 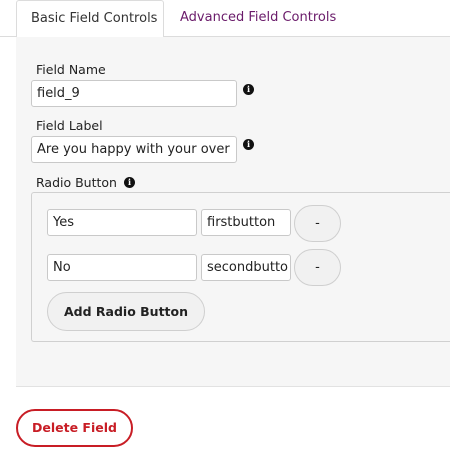 What do you see at coordinates (246, 222) in the screenshot?
I see `radio-option-value-input: firstbutton` at bounding box center [246, 222].